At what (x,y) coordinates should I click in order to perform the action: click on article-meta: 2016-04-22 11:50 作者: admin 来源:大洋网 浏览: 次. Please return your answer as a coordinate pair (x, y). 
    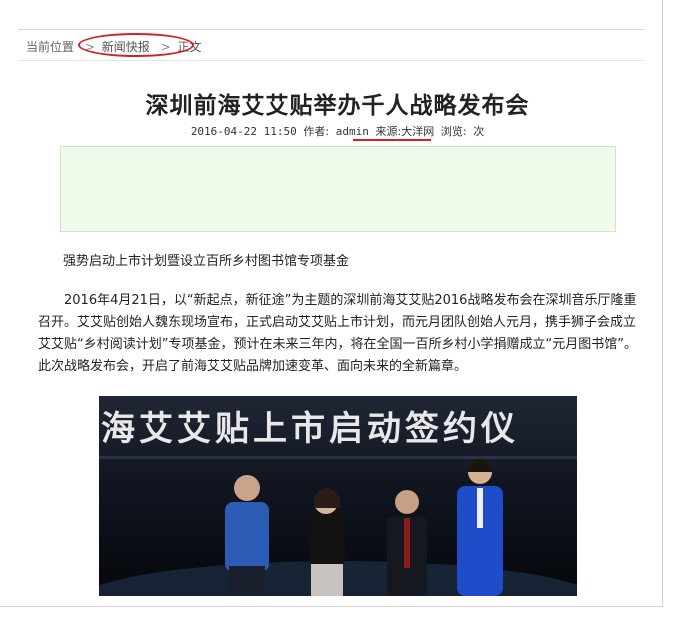
    Looking at the image, I should click on (337, 131).